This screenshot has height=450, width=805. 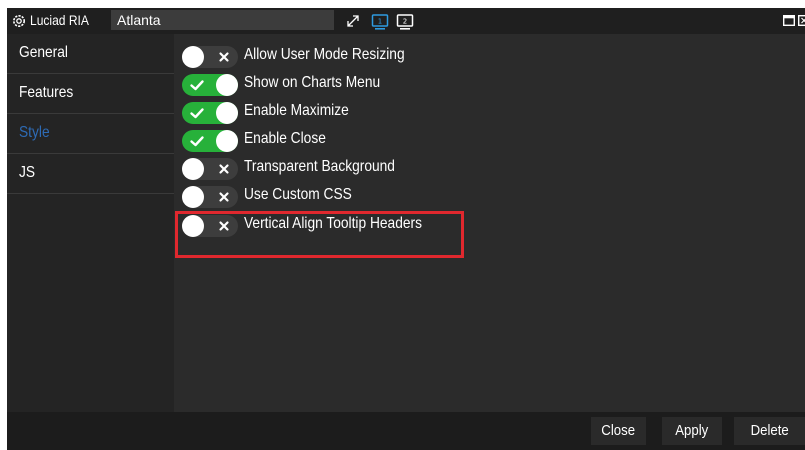 What do you see at coordinates (324, 54) in the screenshot?
I see `option-label: Allow User Mode Resizing` at bounding box center [324, 54].